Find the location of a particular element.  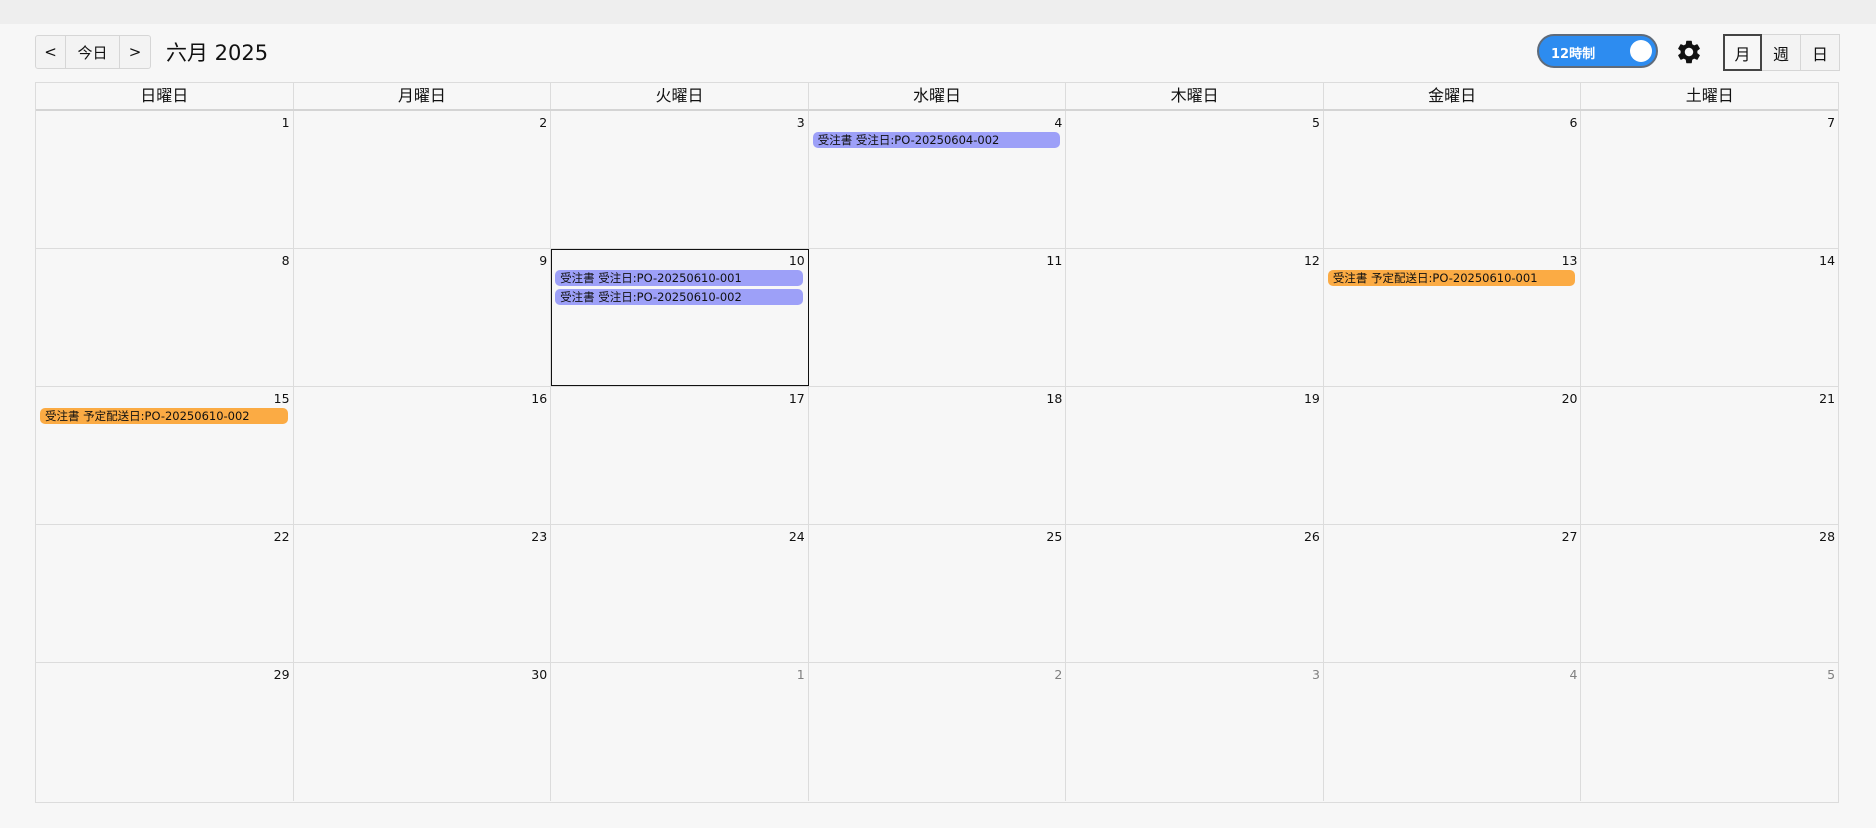

day-cell: 21 is located at coordinates (1709, 455).